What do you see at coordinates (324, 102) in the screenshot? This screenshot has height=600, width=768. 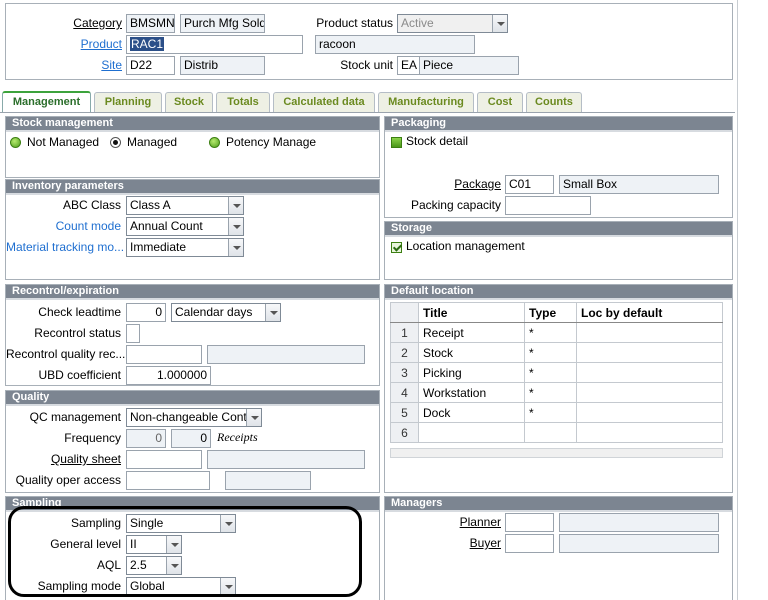 I see `tab-calculated-data: Calculated data` at bounding box center [324, 102].